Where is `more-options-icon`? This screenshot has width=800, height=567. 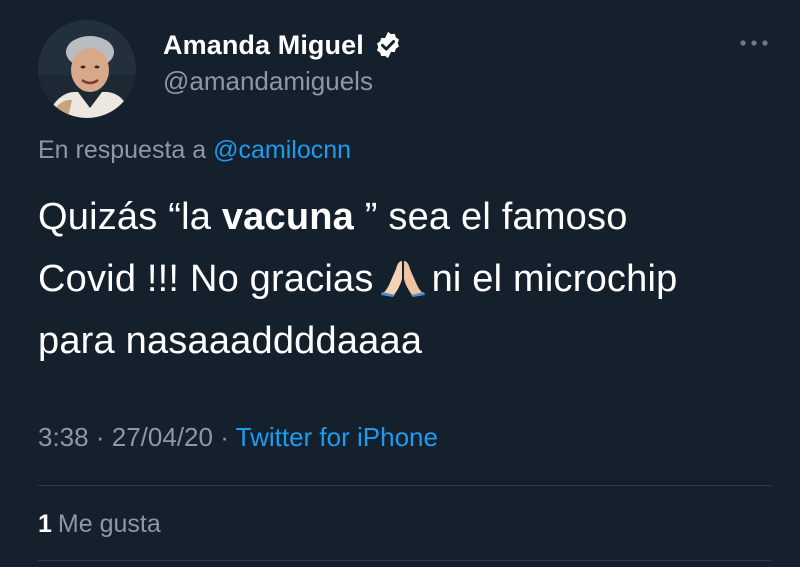 more-options-icon is located at coordinates (754, 43).